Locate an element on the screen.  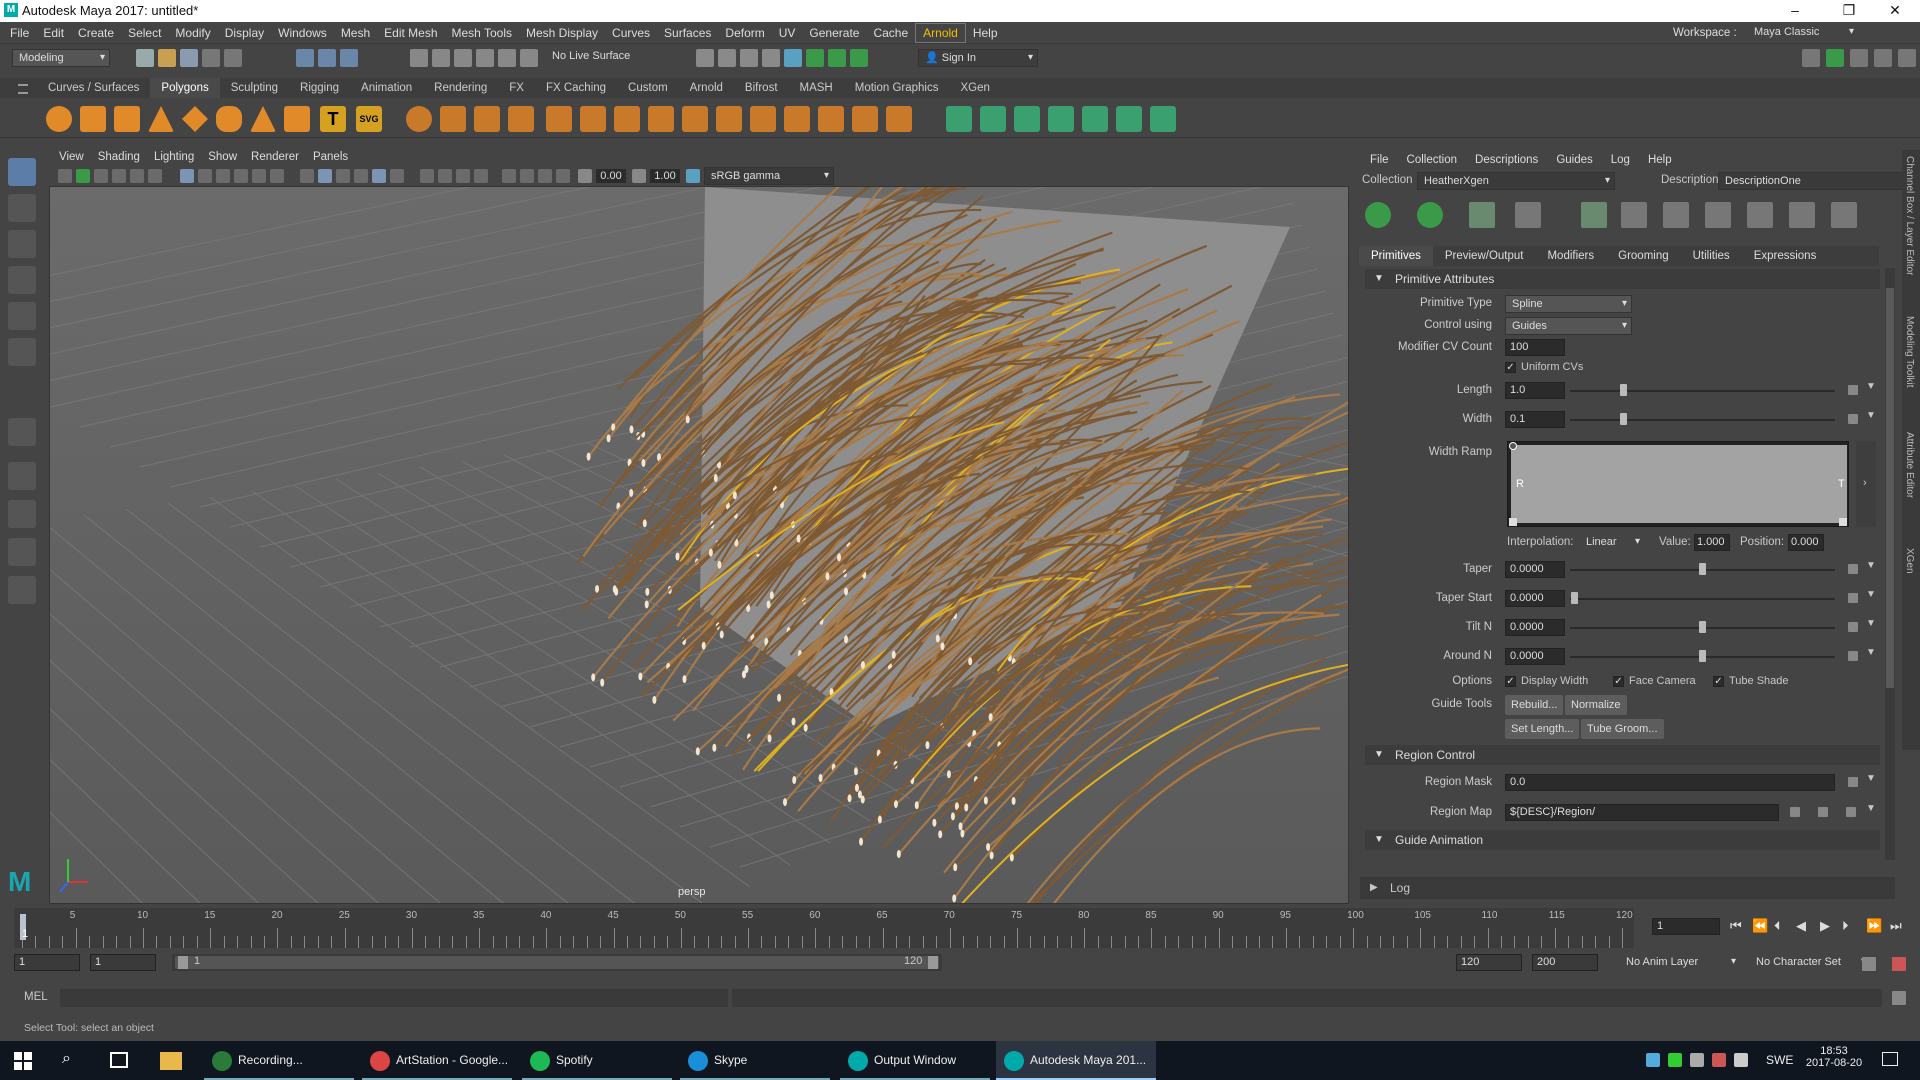
open-folder-icon is located at coordinates (1851, 812).